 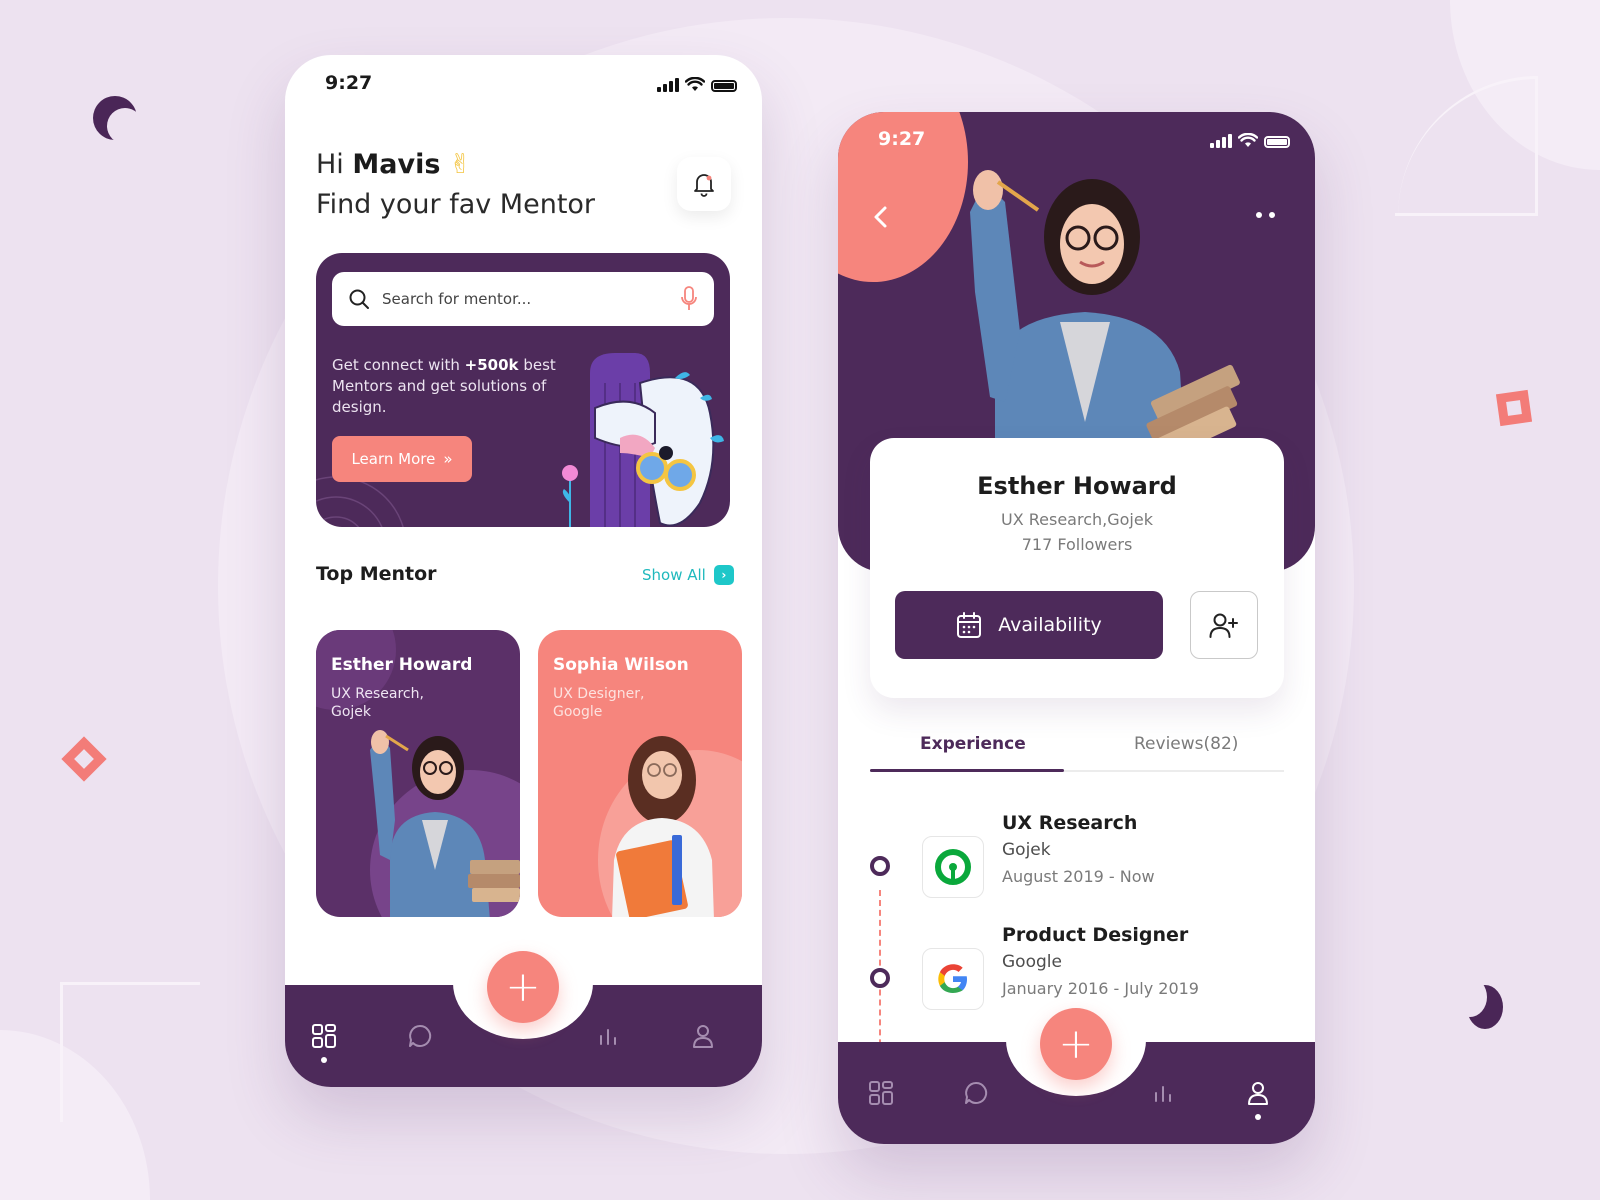 I want to click on calendar-icon, so click(x=969, y=625).